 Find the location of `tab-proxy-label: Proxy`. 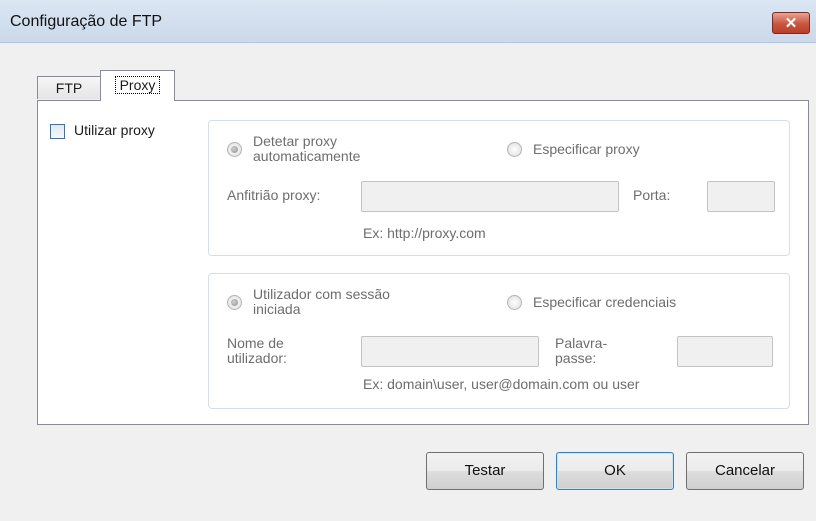

tab-proxy-label: Proxy is located at coordinates (137, 85).